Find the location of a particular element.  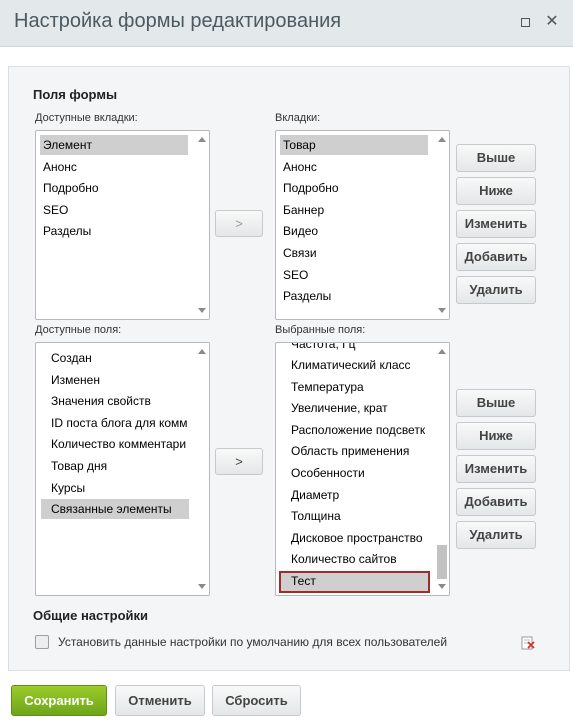

list-item: Связи is located at coordinates (354, 253).